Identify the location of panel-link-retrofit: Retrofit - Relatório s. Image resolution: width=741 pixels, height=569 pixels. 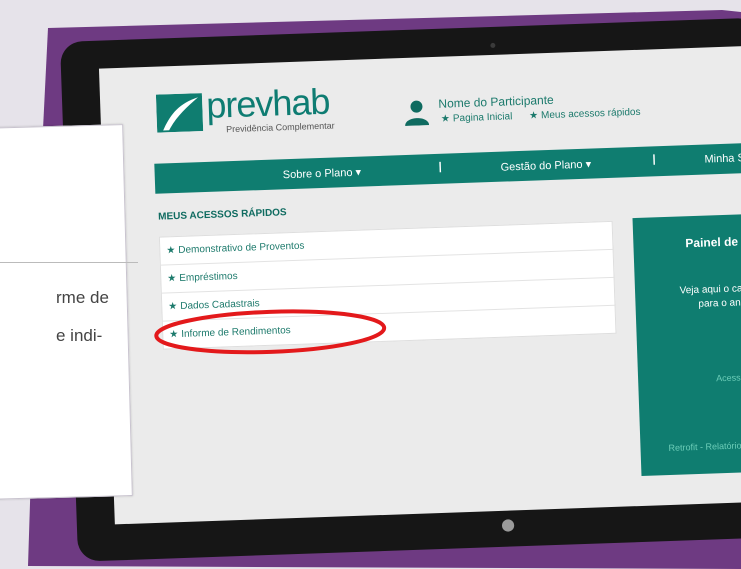
(704, 446).